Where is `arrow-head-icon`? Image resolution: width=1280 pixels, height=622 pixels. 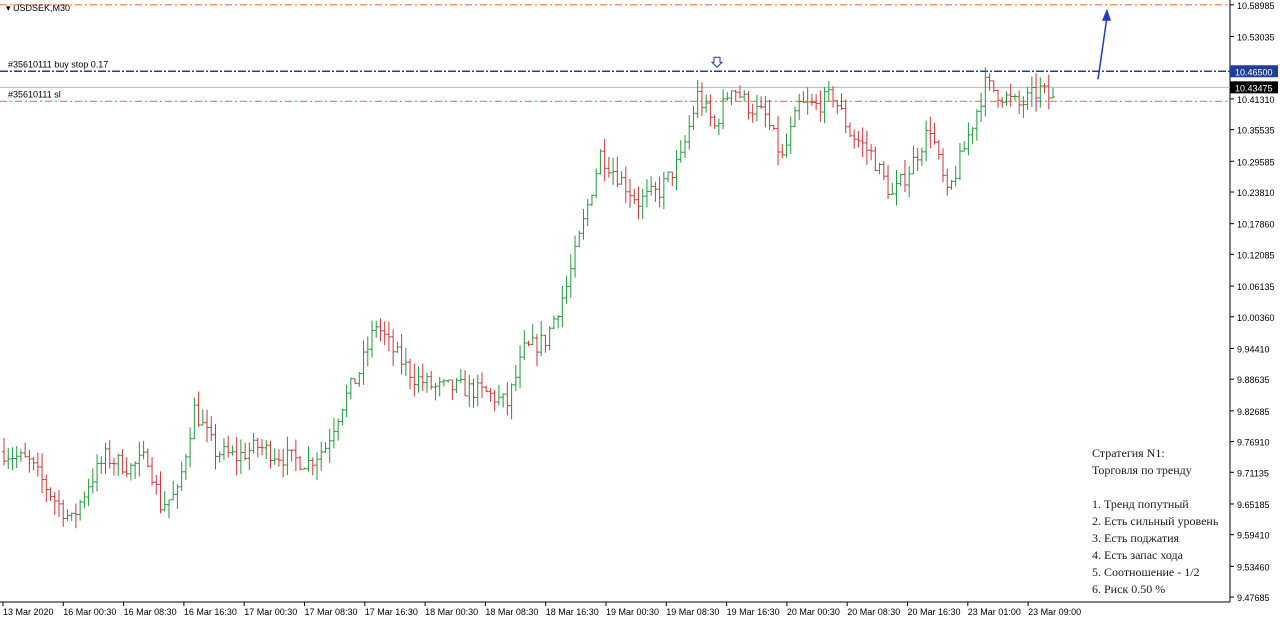
arrow-head-icon is located at coordinates (1106, 14).